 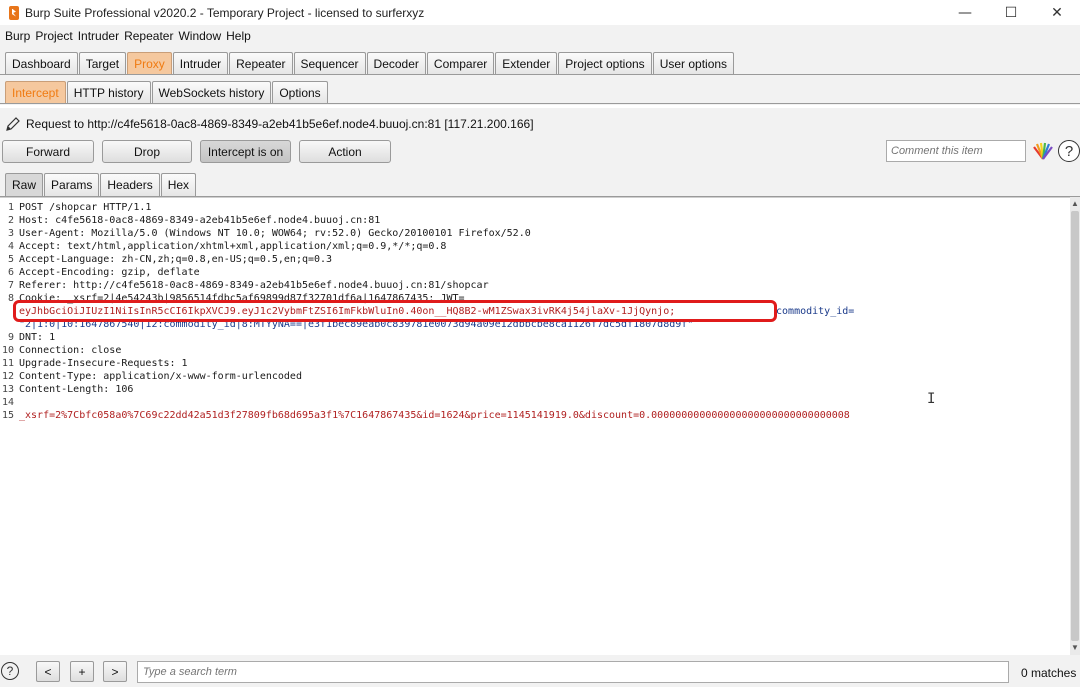 I want to click on tab-hex: Hex, so click(x=178, y=184).